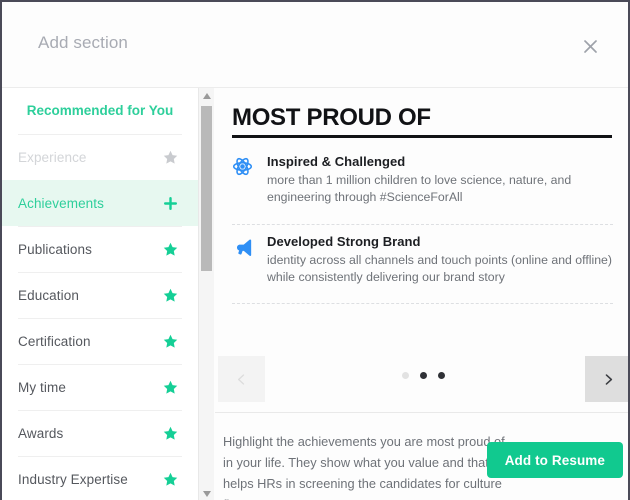 The width and height of the screenshot is (630, 500). Describe the element at coordinates (52, 157) in the screenshot. I see `sidebar-item-label: Experience` at that location.